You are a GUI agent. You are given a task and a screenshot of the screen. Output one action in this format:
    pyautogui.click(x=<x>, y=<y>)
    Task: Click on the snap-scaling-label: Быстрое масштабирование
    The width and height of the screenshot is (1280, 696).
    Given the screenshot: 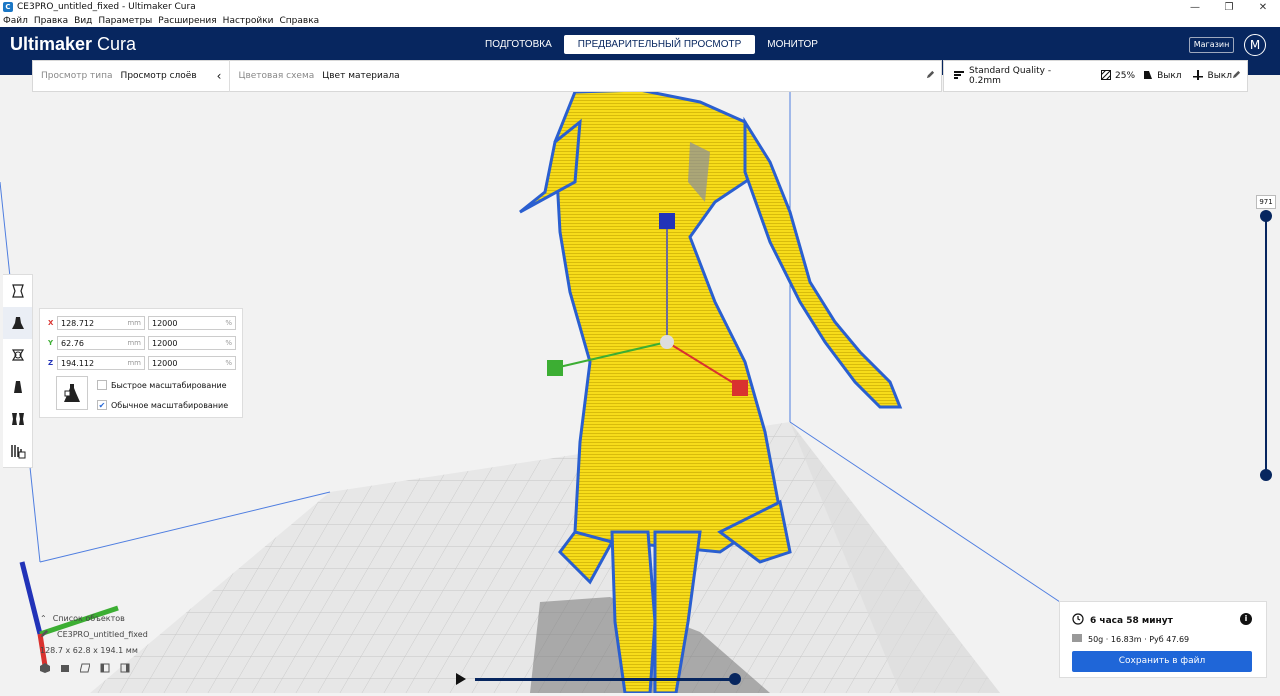 What is the action you would take?
    pyautogui.click(x=169, y=385)
    